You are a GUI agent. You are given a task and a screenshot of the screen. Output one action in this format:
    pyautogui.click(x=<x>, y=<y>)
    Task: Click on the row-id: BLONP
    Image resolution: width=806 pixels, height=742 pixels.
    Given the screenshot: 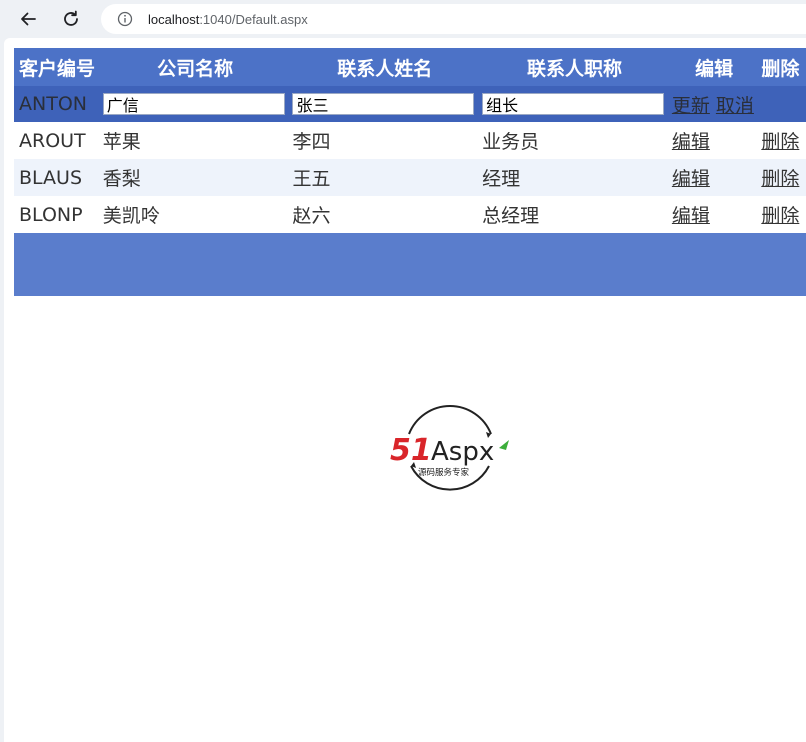 What is the action you would take?
    pyautogui.click(x=56, y=214)
    